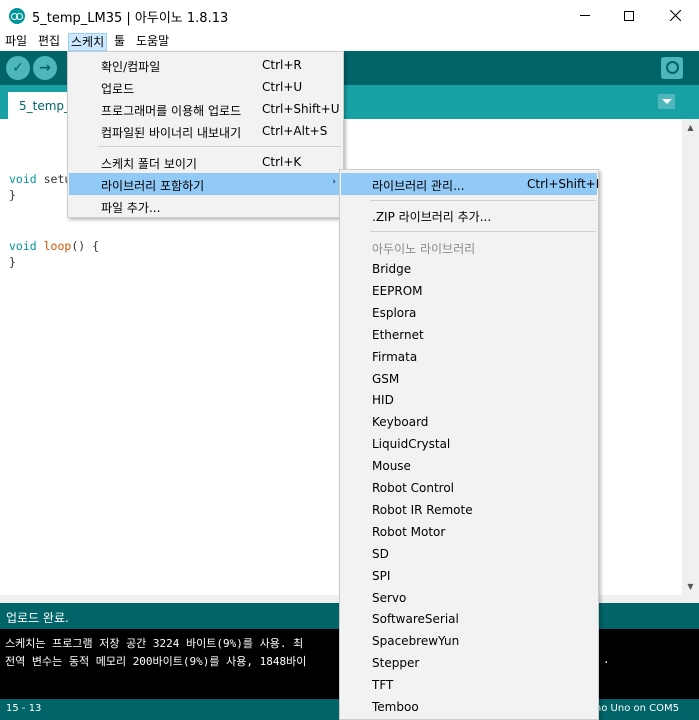 Image resolution: width=699 pixels, height=720 pixels. What do you see at coordinates (391, 466) in the screenshot?
I see `library-name: Mouse` at bounding box center [391, 466].